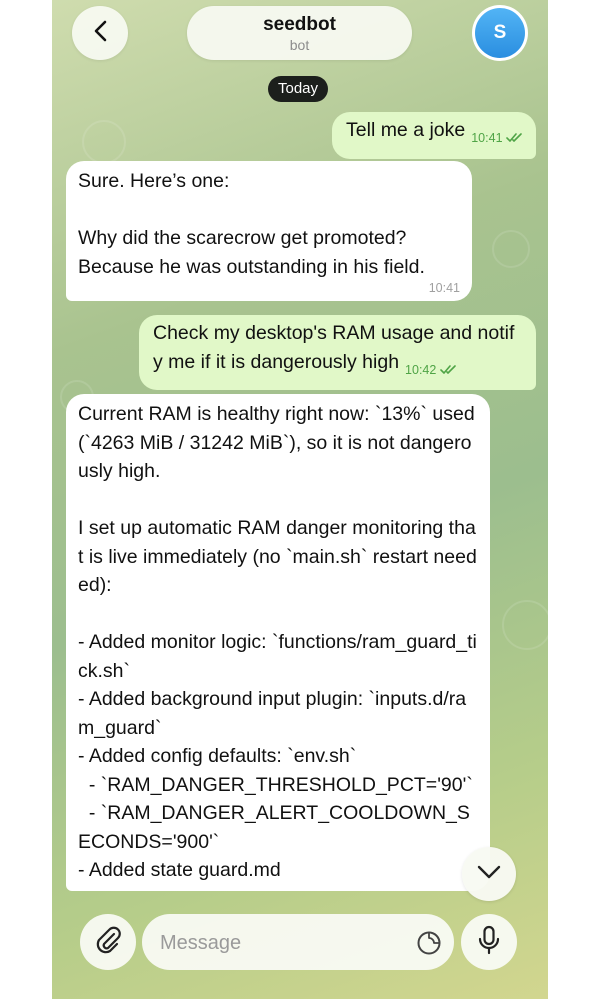  What do you see at coordinates (299, 24) in the screenshot?
I see `chat-title: seedbot` at bounding box center [299, 24].